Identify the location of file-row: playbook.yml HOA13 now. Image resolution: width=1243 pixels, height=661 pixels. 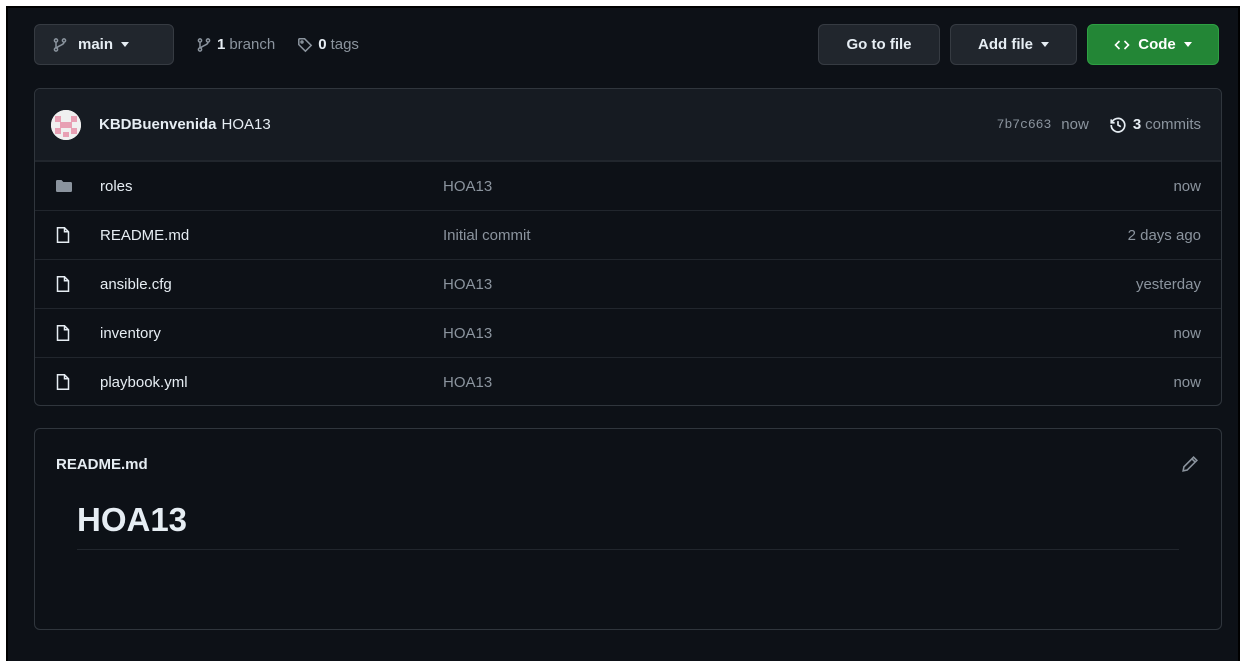
(628, 381).